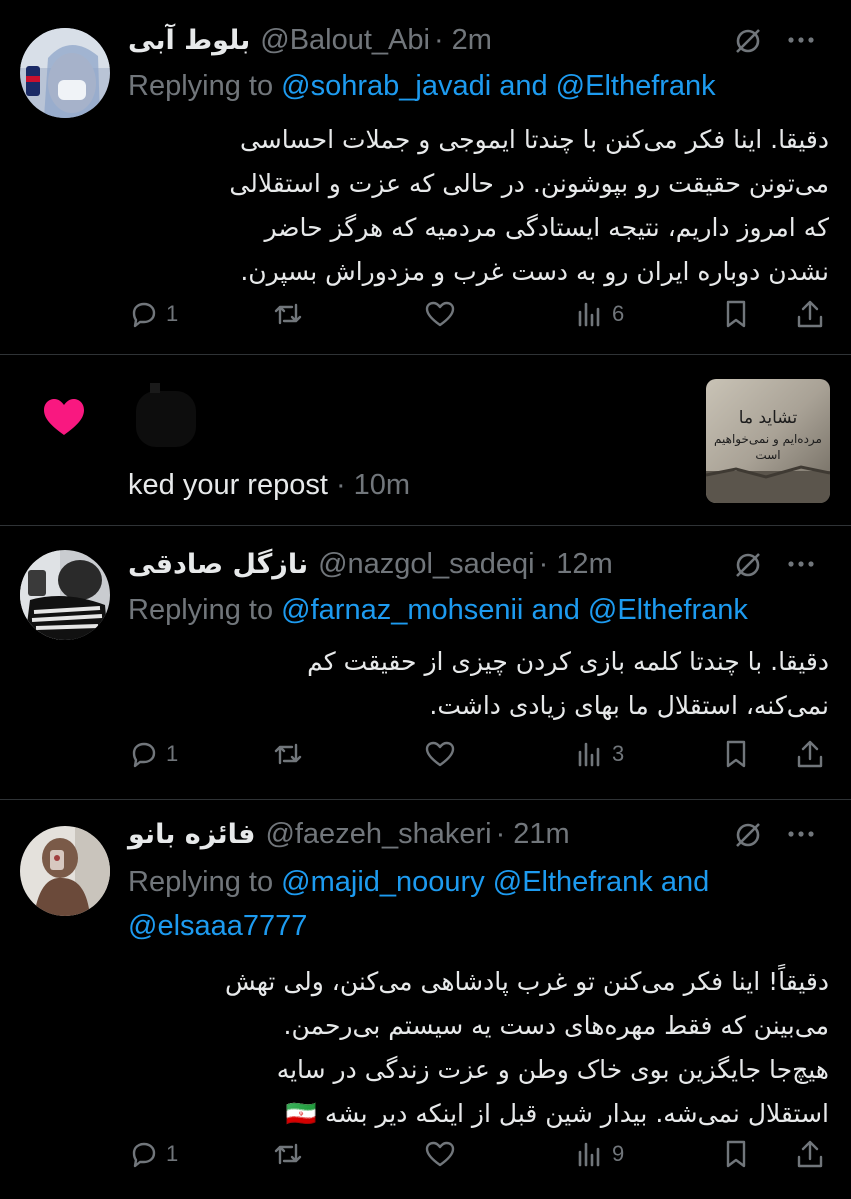 This screenshot has width=851, height=1199. I want to click on views-count: 9, so click(618, 1153).